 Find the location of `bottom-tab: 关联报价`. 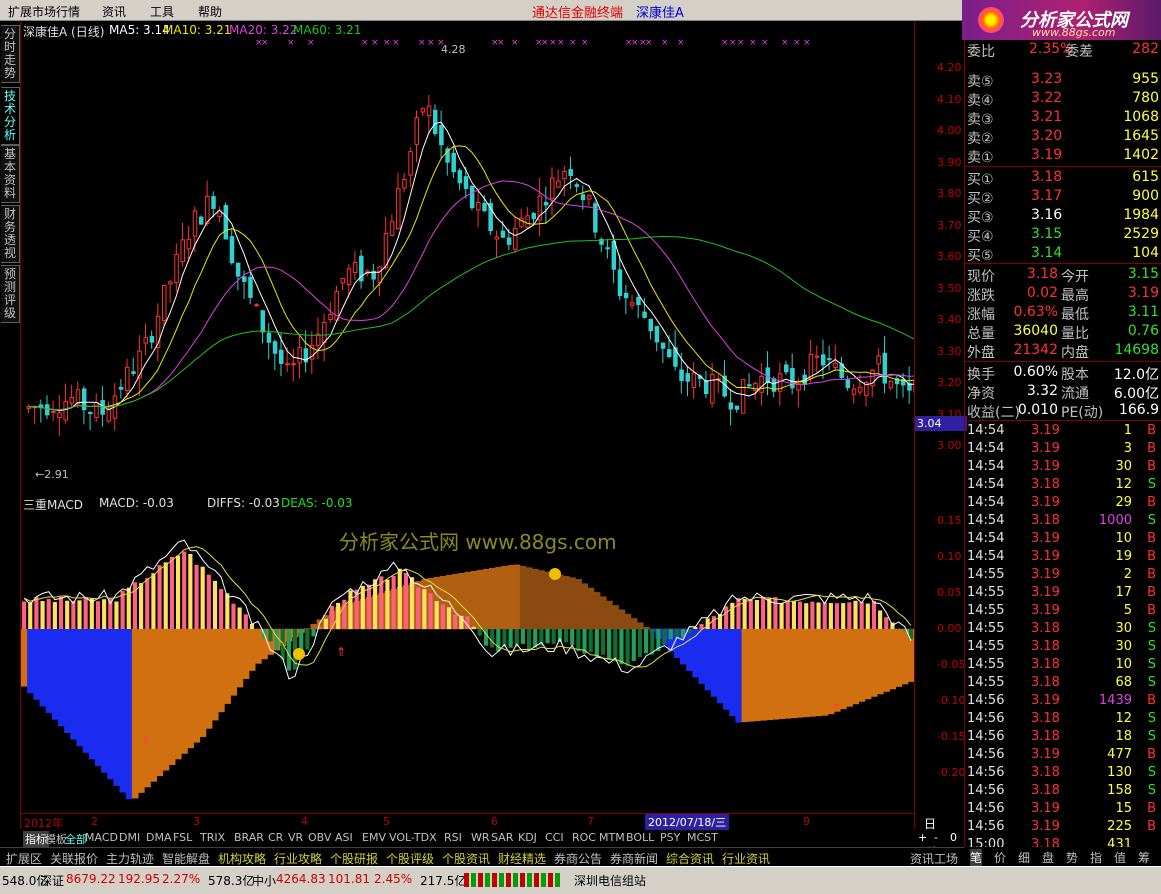

bottom-tab: 关联报价 is located at coordinates (74, 858).